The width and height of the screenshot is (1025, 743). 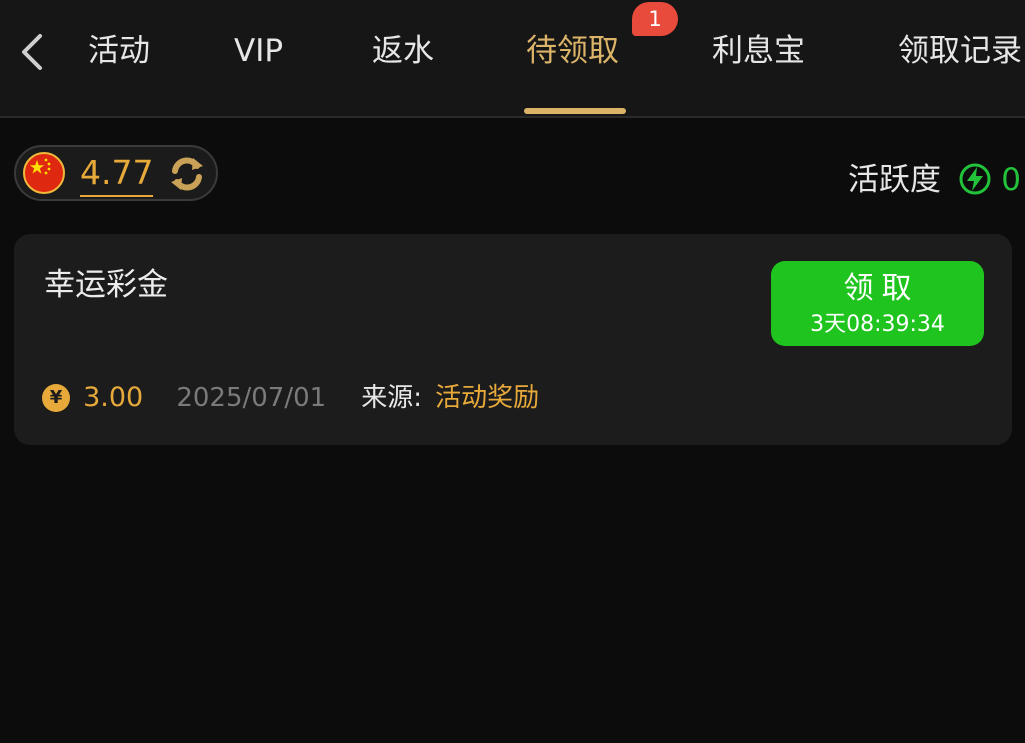 I want to click on balance-pill: 4.77, so click(x=116, y=173).